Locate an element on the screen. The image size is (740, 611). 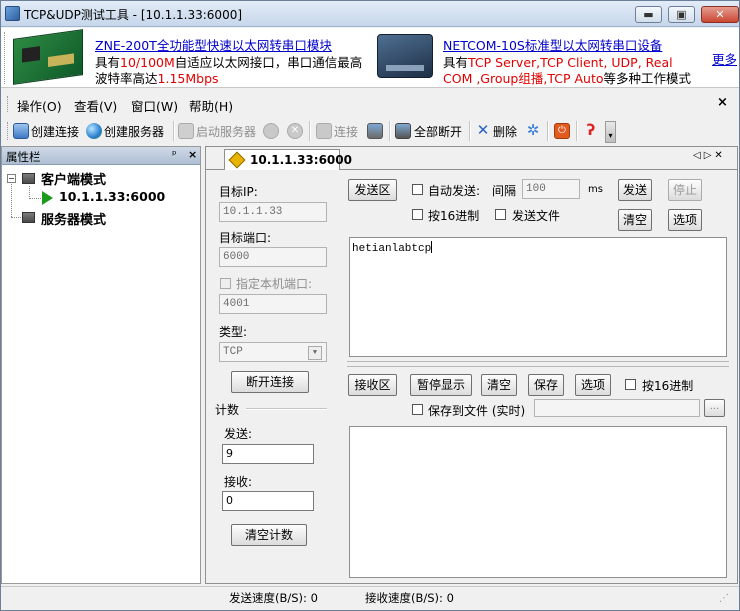
minimize-button: ▬ is located at coordinates (648, 14).